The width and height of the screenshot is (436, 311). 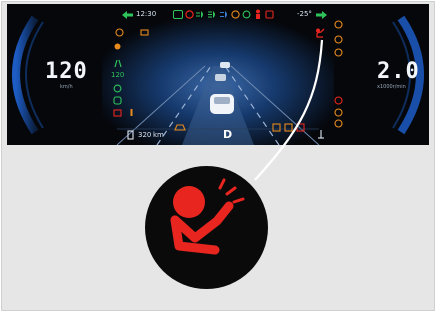 I want to click on airbag-warning-icon, so click(x=207, y=216).